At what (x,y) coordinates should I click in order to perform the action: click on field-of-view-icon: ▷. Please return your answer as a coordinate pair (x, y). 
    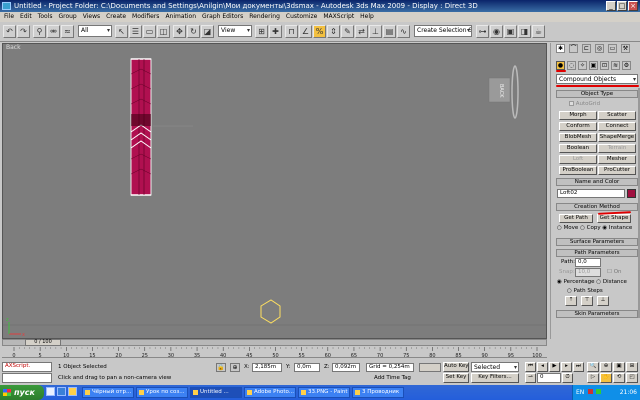
    Looking at the image, I should click on (593, 378).